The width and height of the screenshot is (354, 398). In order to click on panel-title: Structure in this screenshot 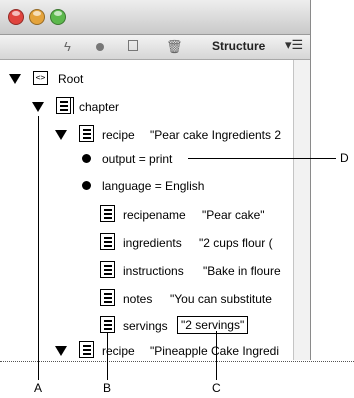, I will do `click(239, 46)`.